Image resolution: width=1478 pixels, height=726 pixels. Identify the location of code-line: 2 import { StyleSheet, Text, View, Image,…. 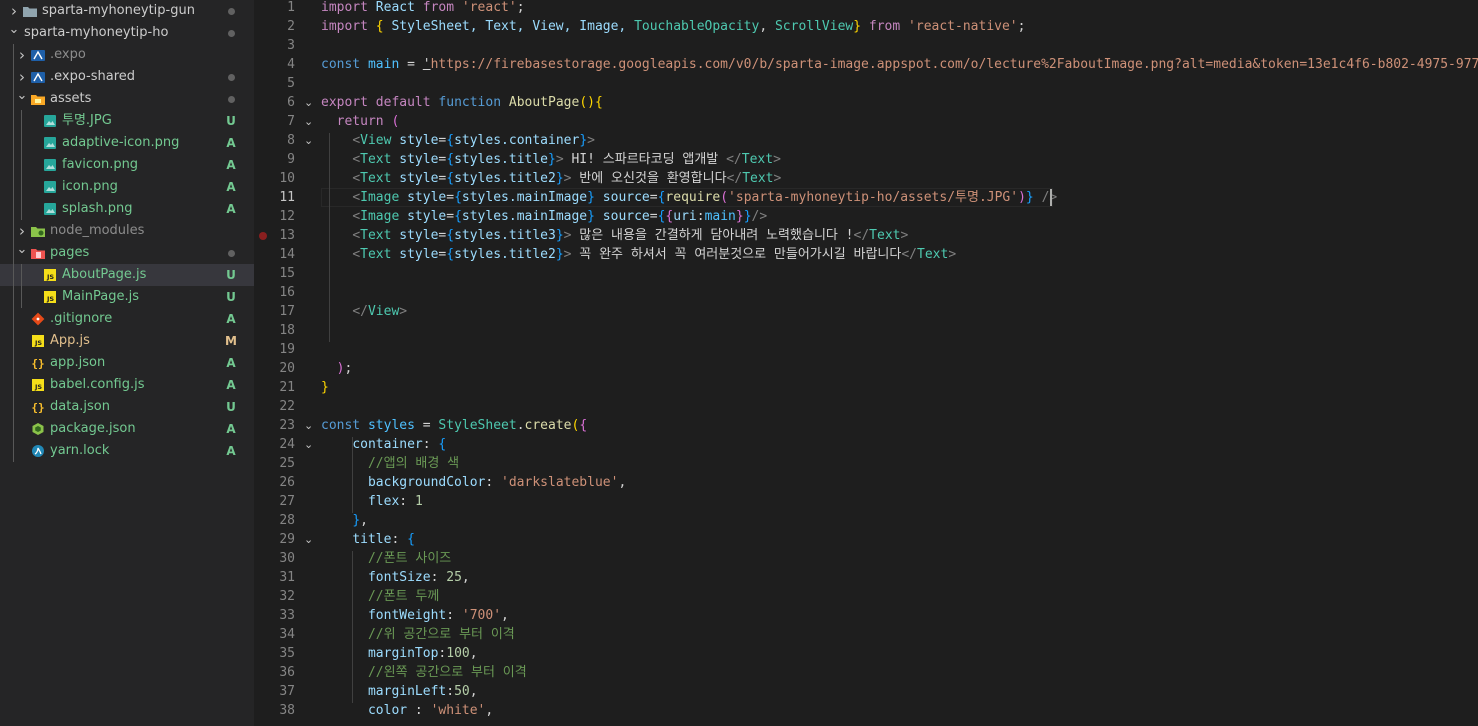
(866, 26).